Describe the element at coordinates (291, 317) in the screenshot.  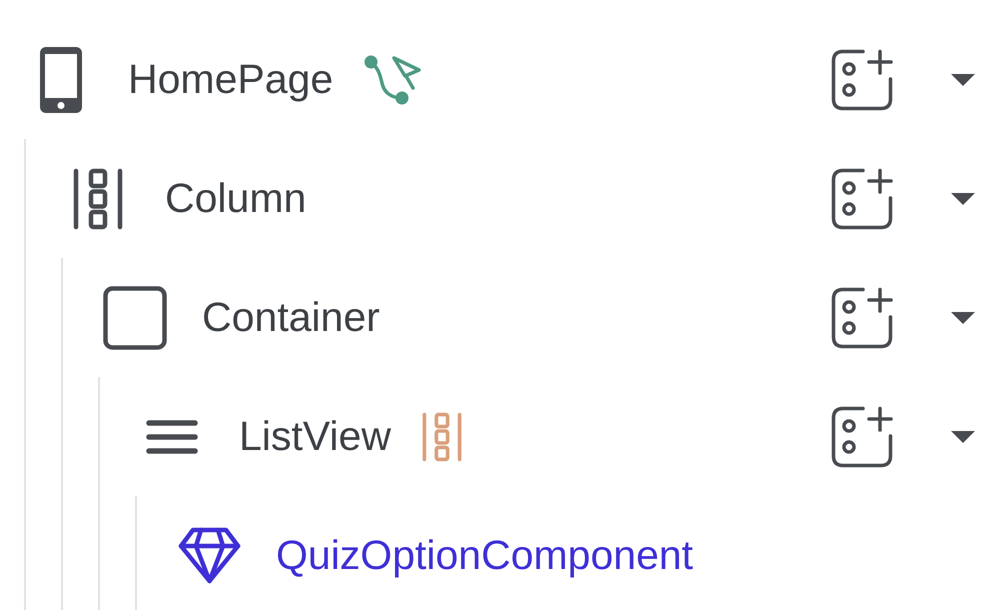
I see `tree-item-label: Container` at that location.